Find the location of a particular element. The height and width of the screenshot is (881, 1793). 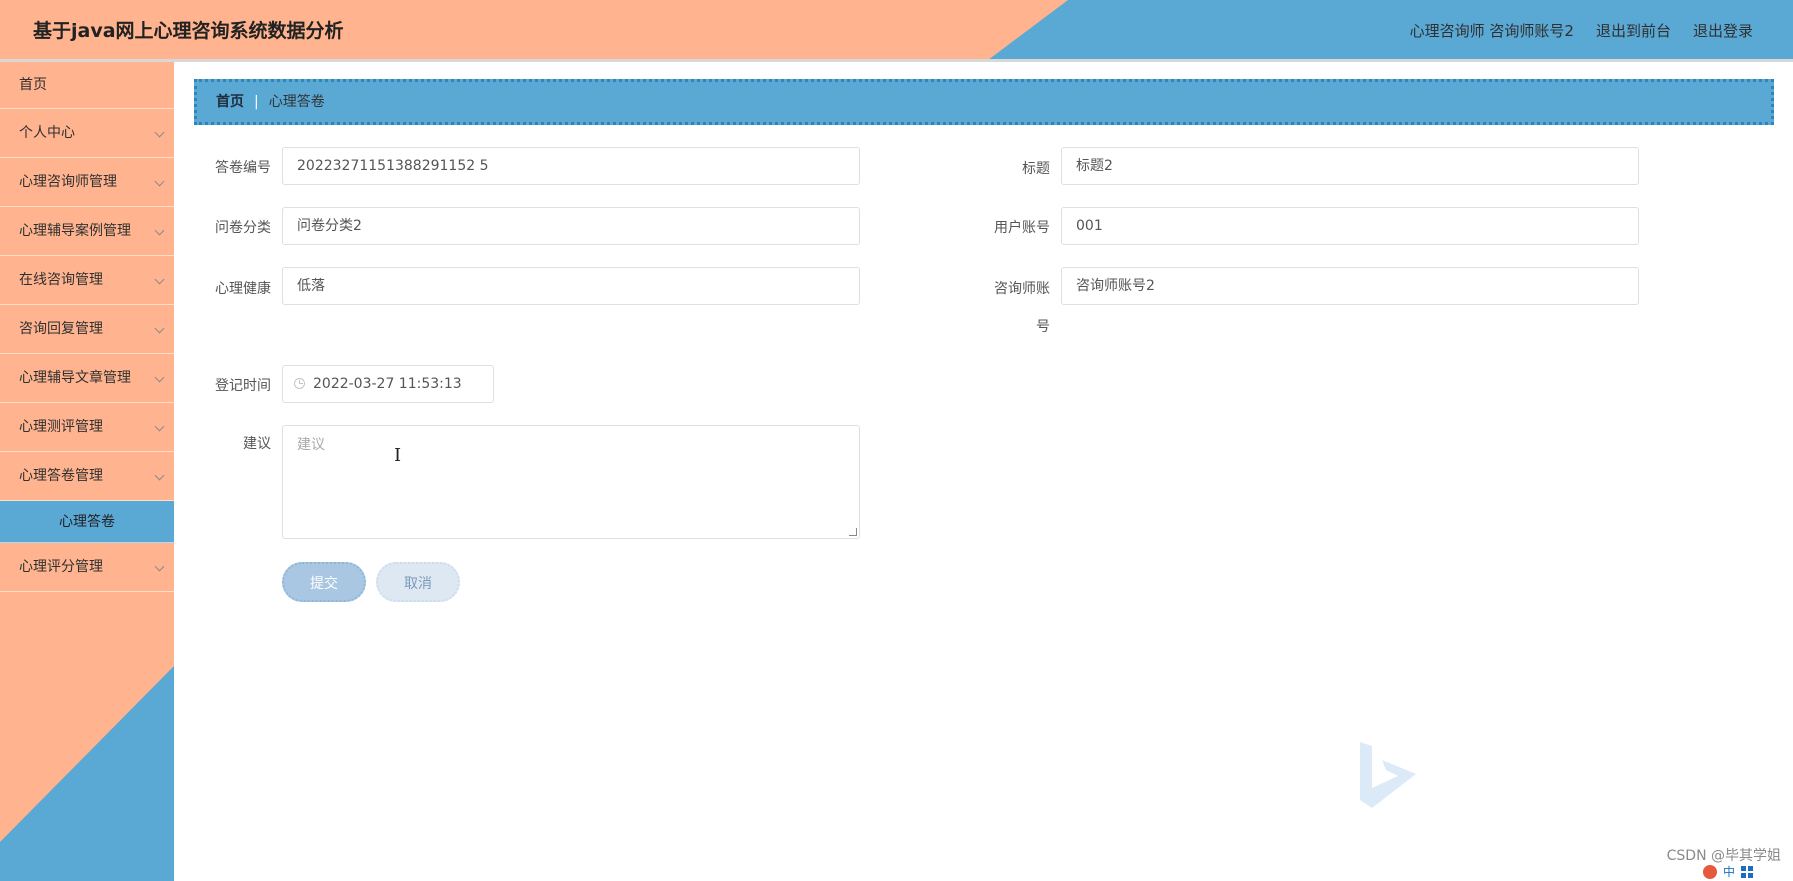

breadcrumb-home: 首页 is located at coordinates (230, 102).